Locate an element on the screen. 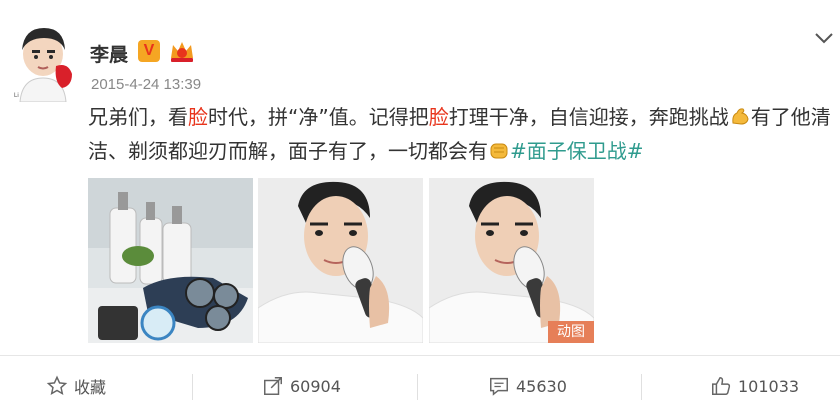  repost-icon is located at coordinates (273, 386).